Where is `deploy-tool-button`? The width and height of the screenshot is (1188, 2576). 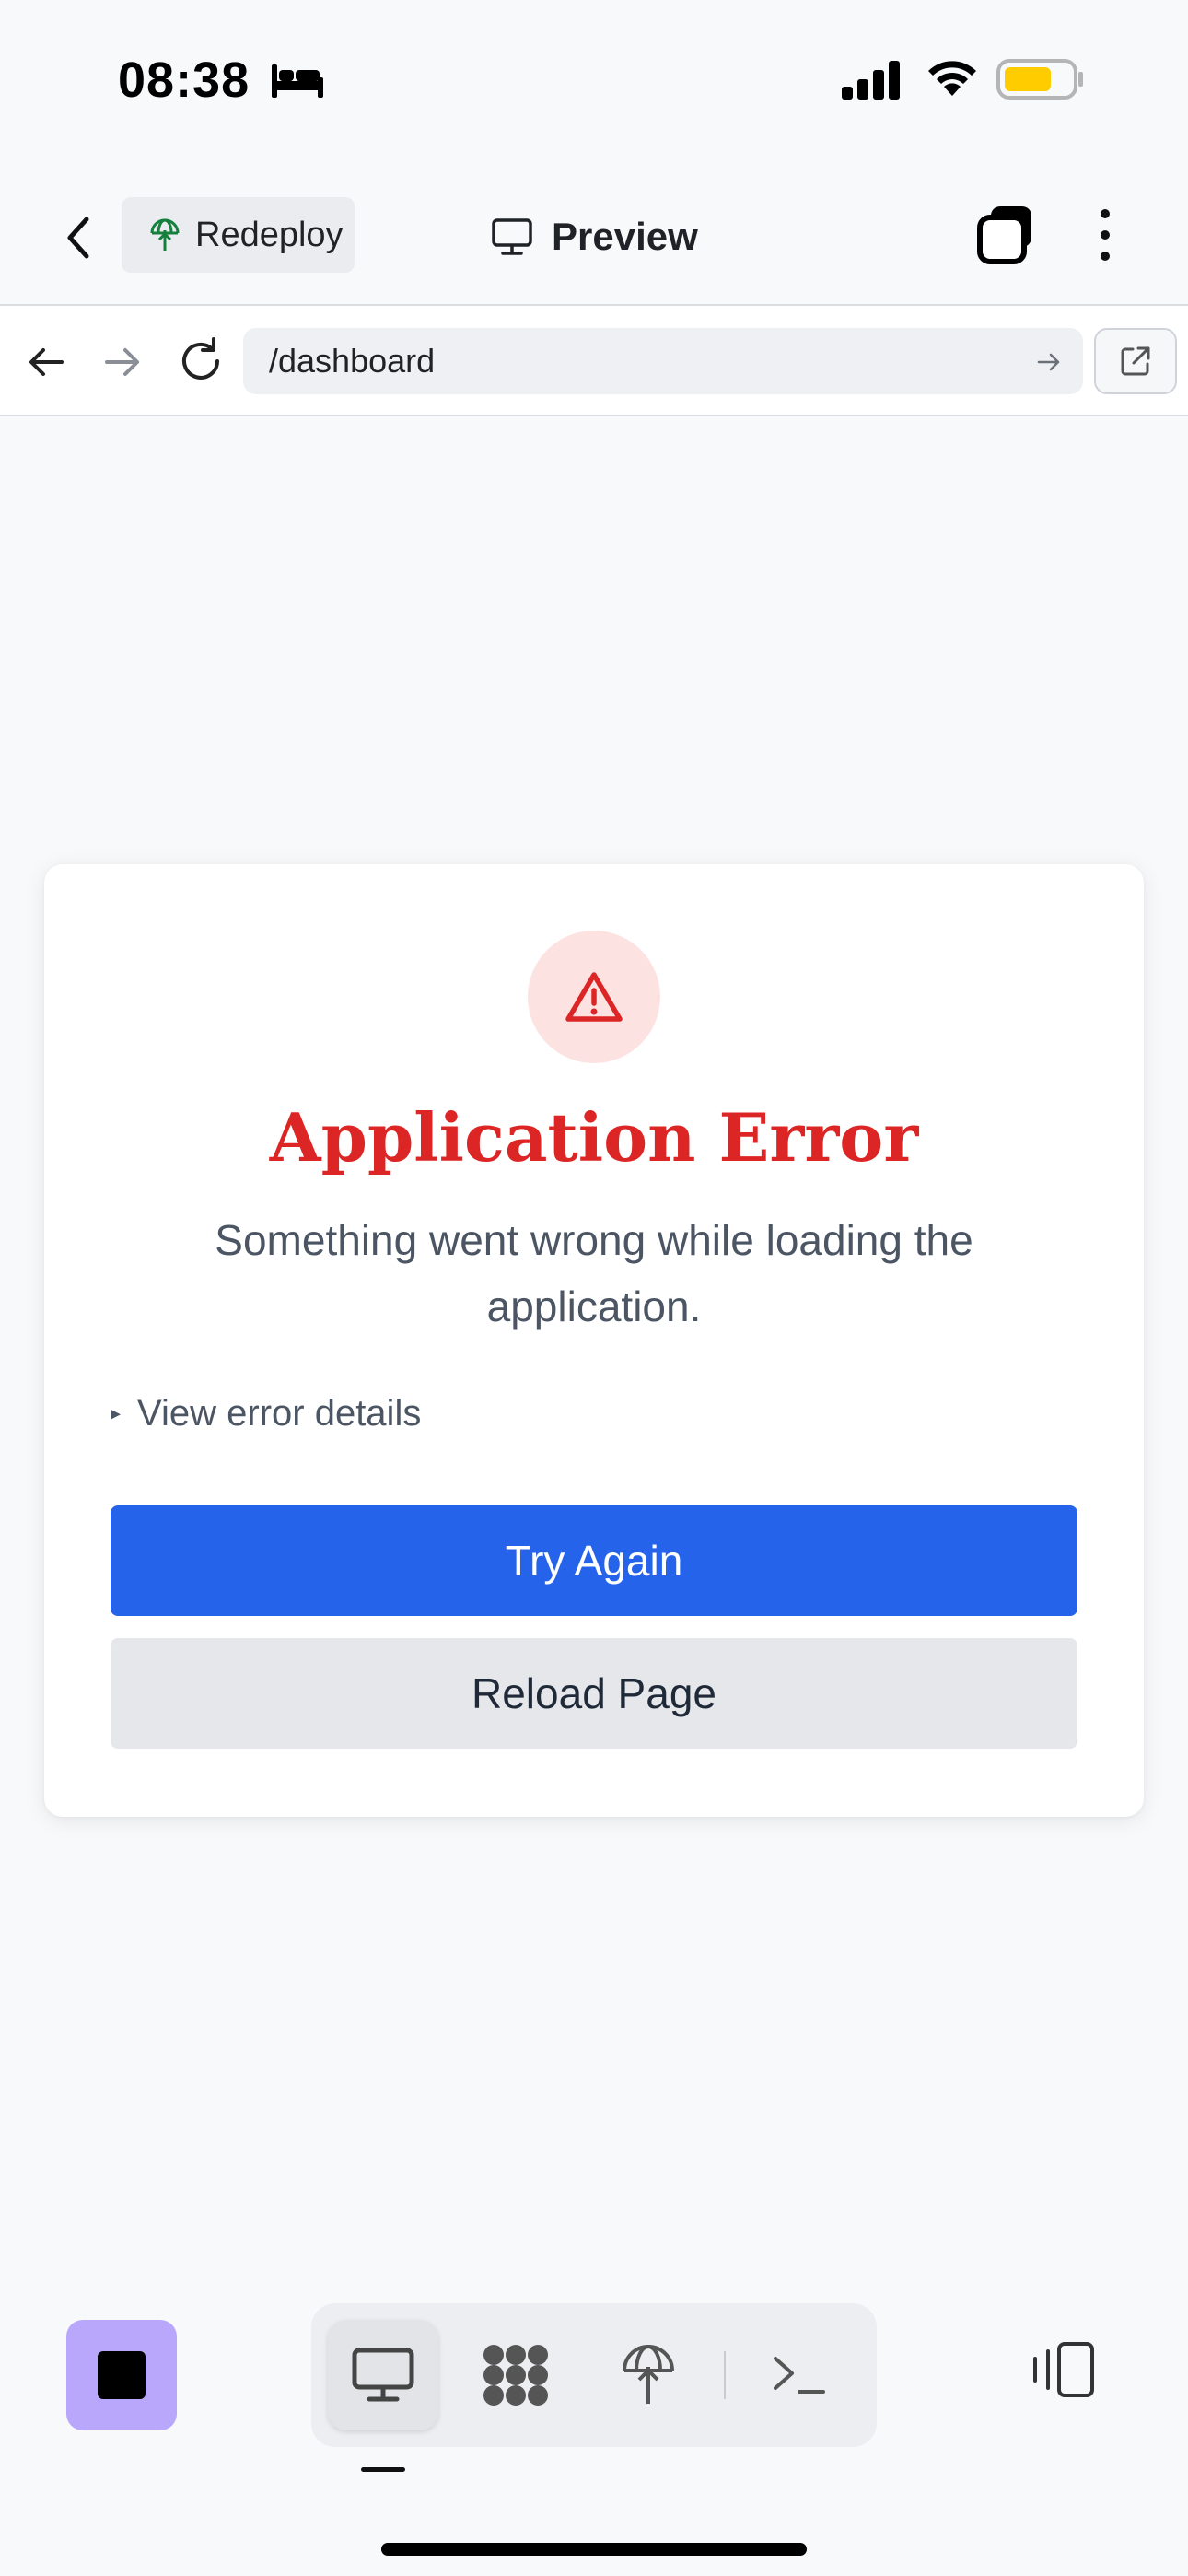
deploy-tool-button is located at coordinates (648, 2375).